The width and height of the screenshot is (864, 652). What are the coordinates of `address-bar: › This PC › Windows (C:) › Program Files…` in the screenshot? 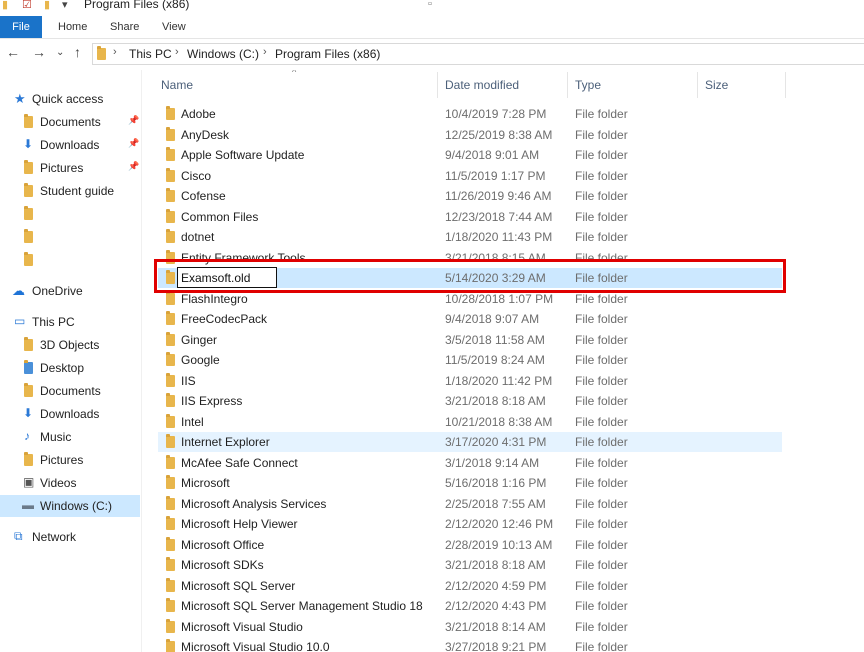 It's located at (478, 54).